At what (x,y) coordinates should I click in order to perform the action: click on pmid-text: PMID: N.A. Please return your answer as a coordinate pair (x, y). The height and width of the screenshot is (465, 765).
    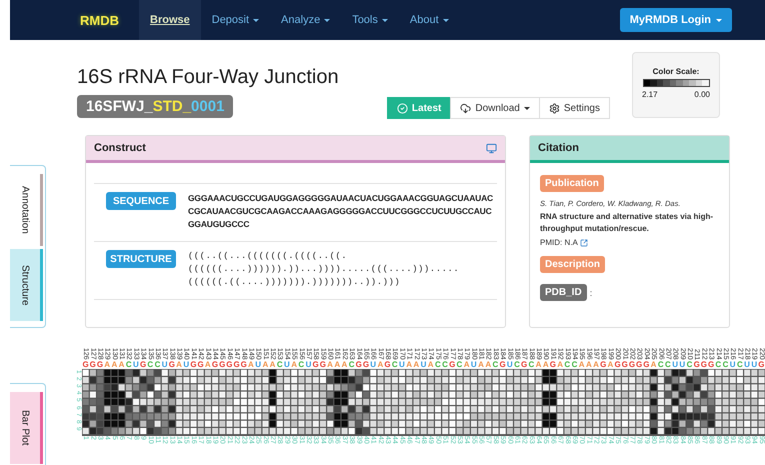
    Looking at the image, I should click on (559, 242).